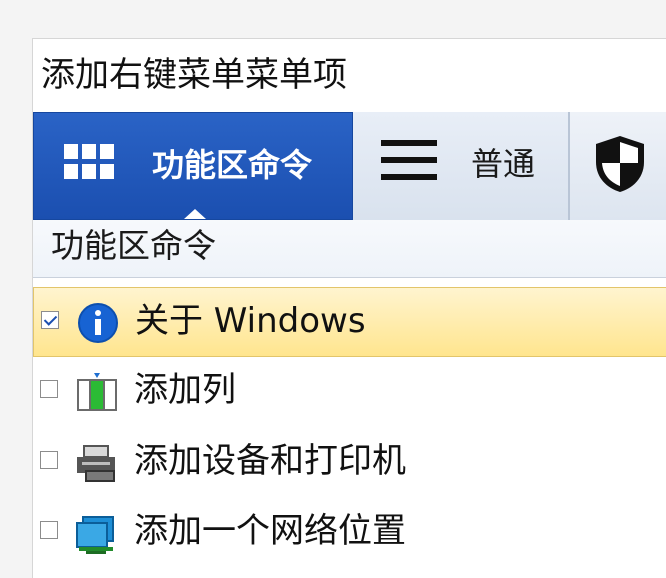 Image resolution: width=666 pixels, height=578 pixels. What do you see at coordinates (97, 392) in the screenshot?
I see `add-column-icon` at bounding box center [97, 392].